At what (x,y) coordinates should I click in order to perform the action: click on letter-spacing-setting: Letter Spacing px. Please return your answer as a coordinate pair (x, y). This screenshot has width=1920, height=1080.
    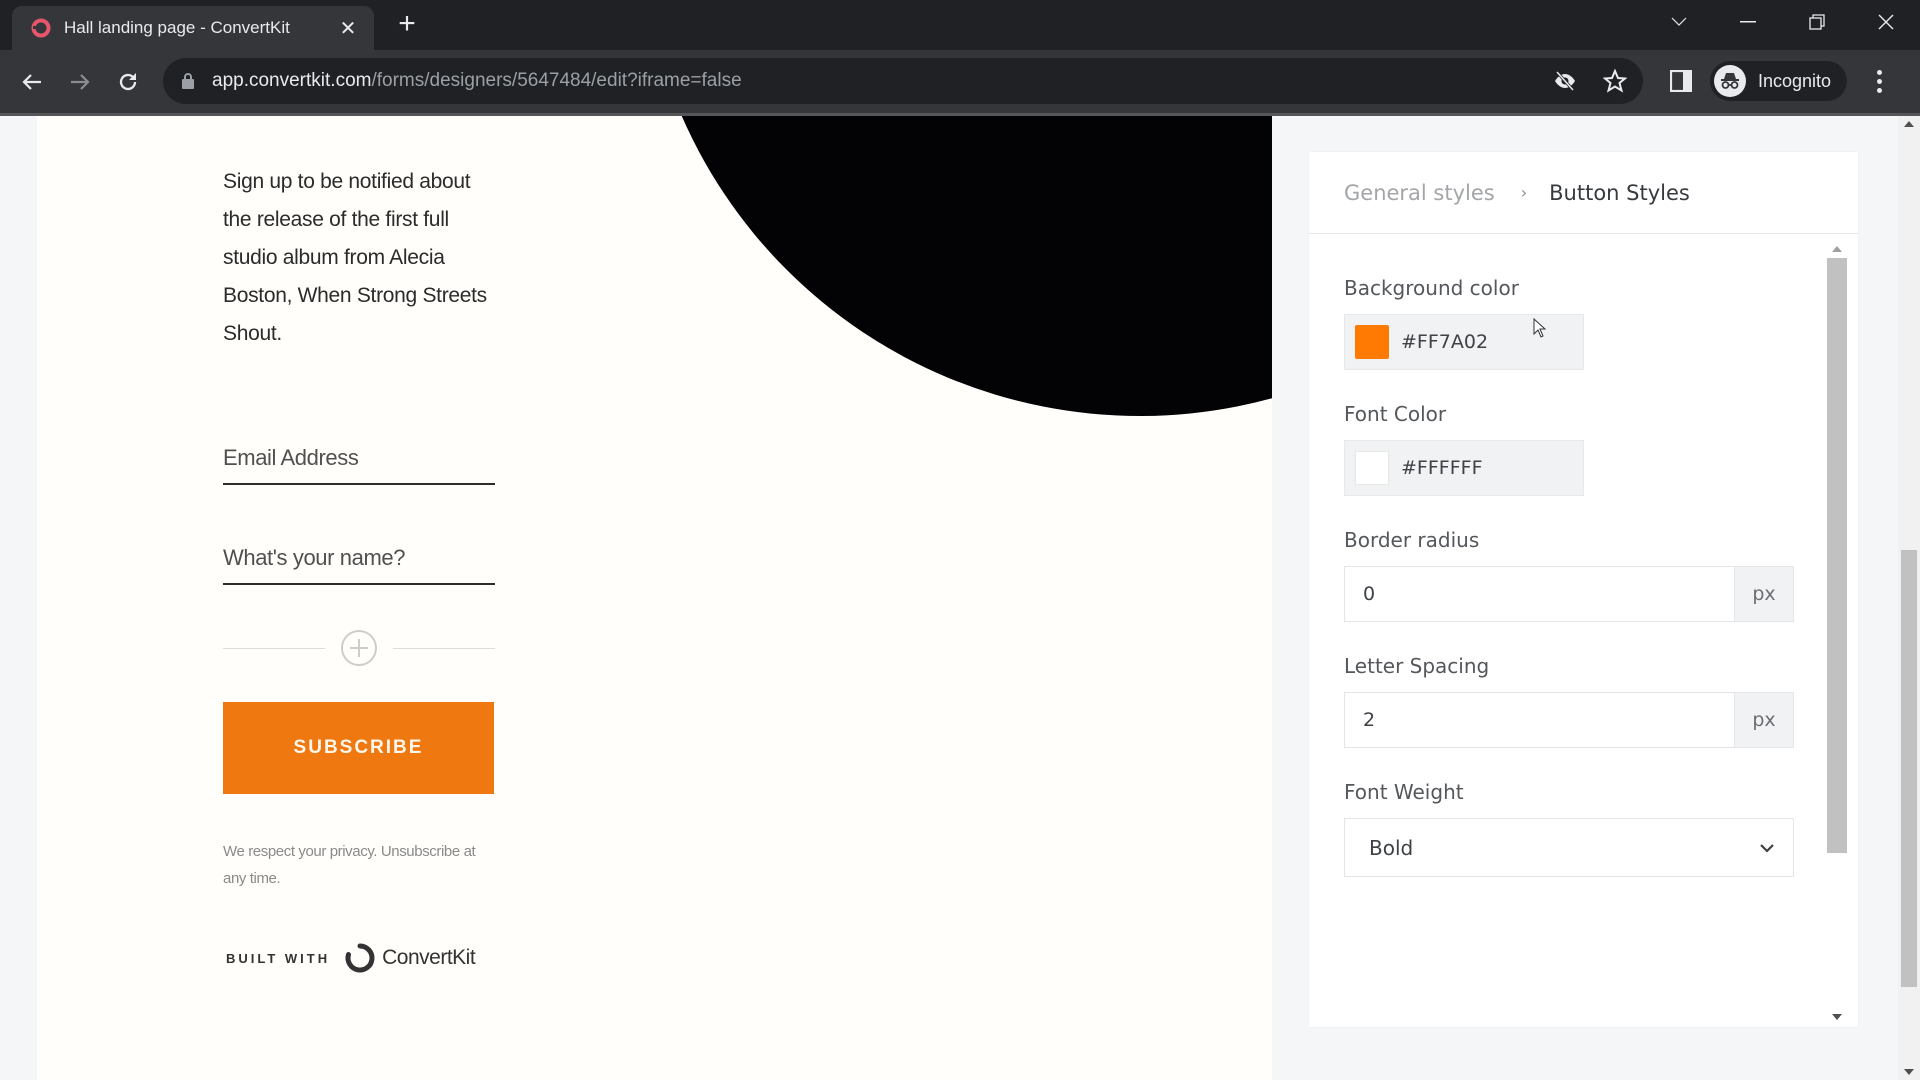
    Looking at the image, I should click on (1569, 700).